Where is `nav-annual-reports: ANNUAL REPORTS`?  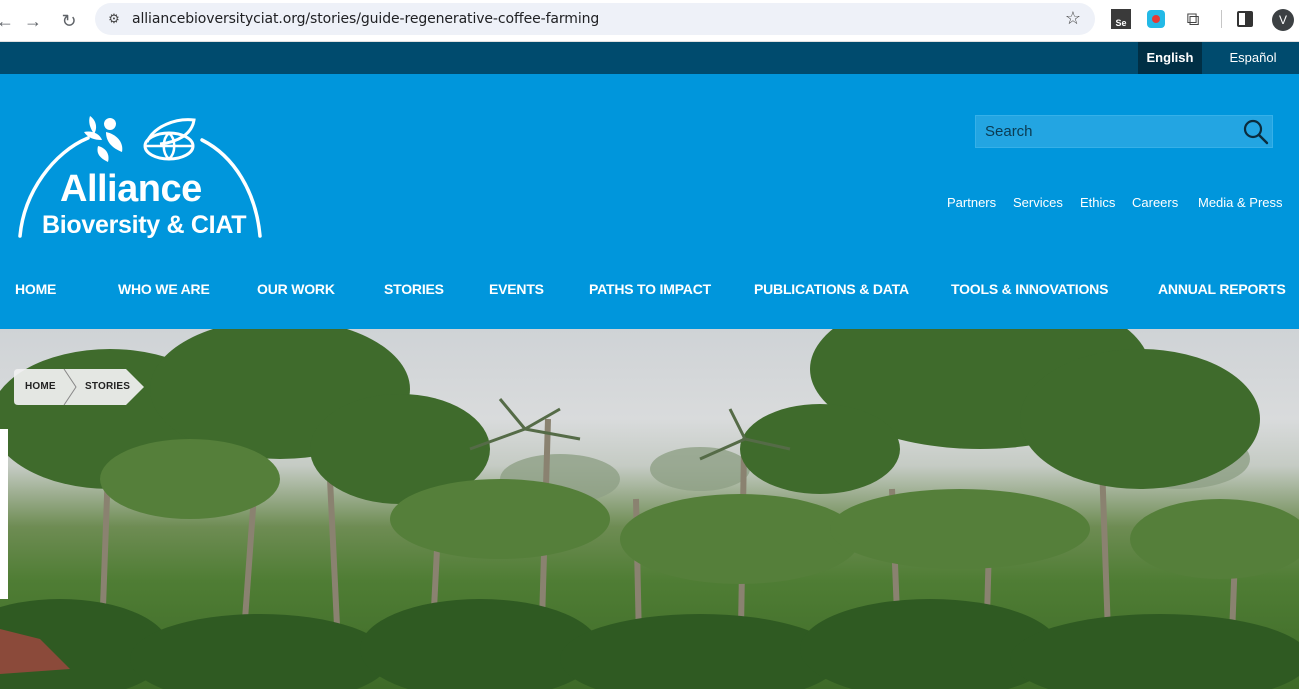
nav-annual-reports: ANNUAL REPORTS is located at coordinates (1222, 289).